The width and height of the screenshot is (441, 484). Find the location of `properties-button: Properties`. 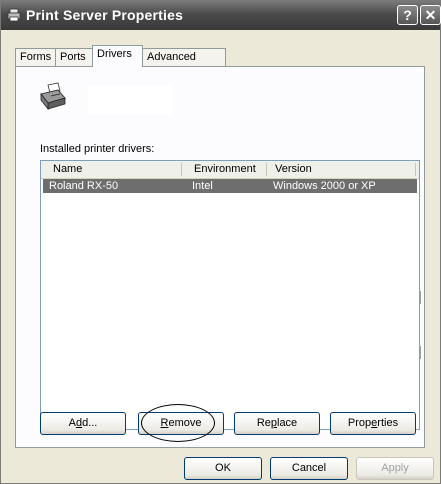

properties-button: Properties is located at coordinates (373, 423).